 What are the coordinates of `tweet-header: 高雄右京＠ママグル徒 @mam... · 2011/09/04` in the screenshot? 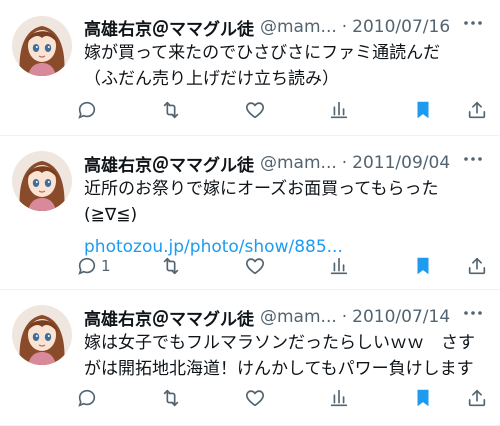 It's located at (267, 163).